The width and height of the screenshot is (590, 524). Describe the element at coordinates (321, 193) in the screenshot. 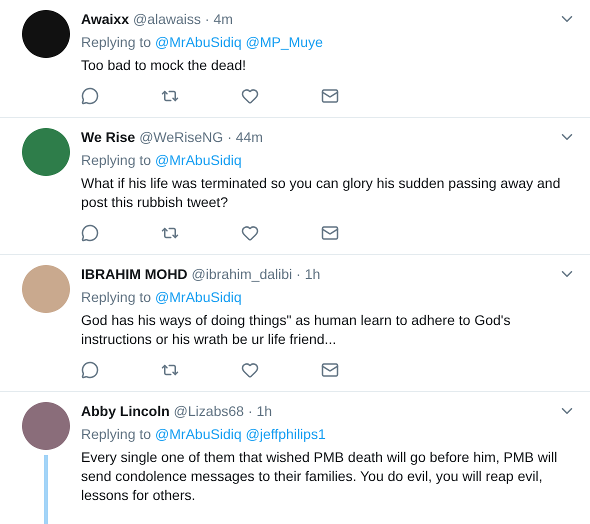

I see `tweet-text: What if his life was terminated so you can glory his sudden passing away and post this rubbish tweet?` at that location.